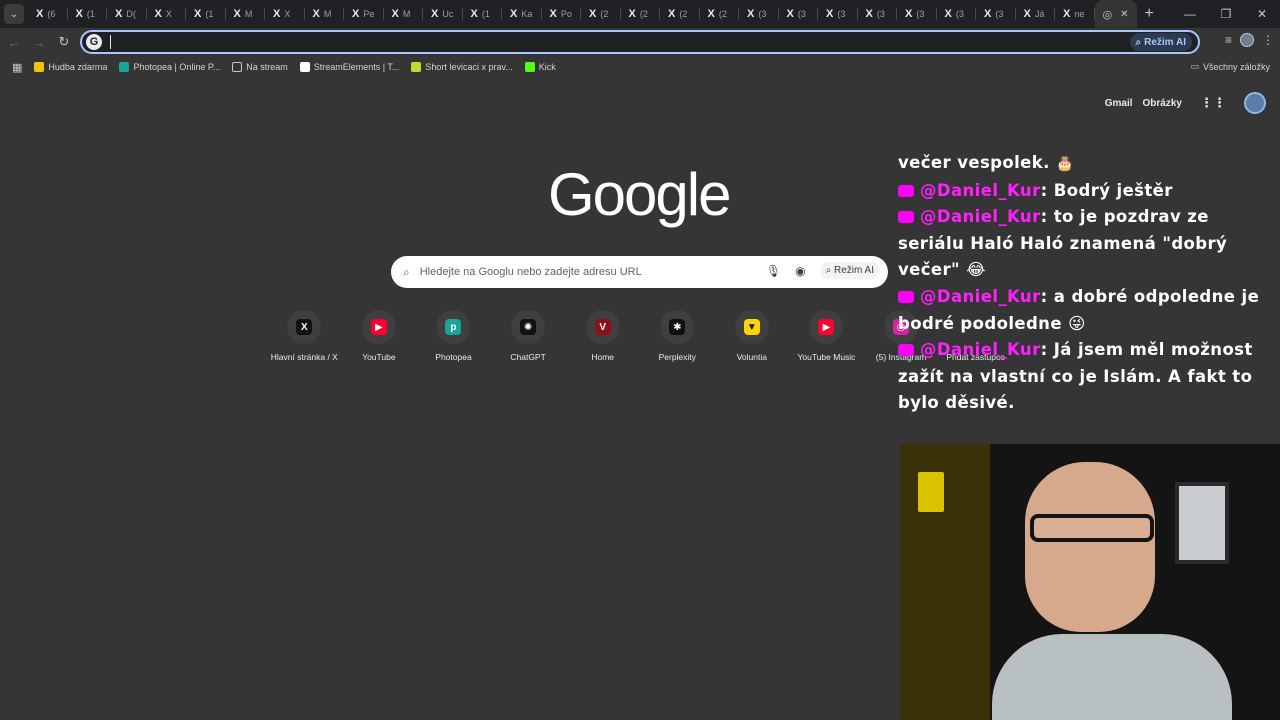  What do you see at coordinates (1079, 14) in the screenshot?
I see `tab-title: ne` at bounding box center [1079, 14].